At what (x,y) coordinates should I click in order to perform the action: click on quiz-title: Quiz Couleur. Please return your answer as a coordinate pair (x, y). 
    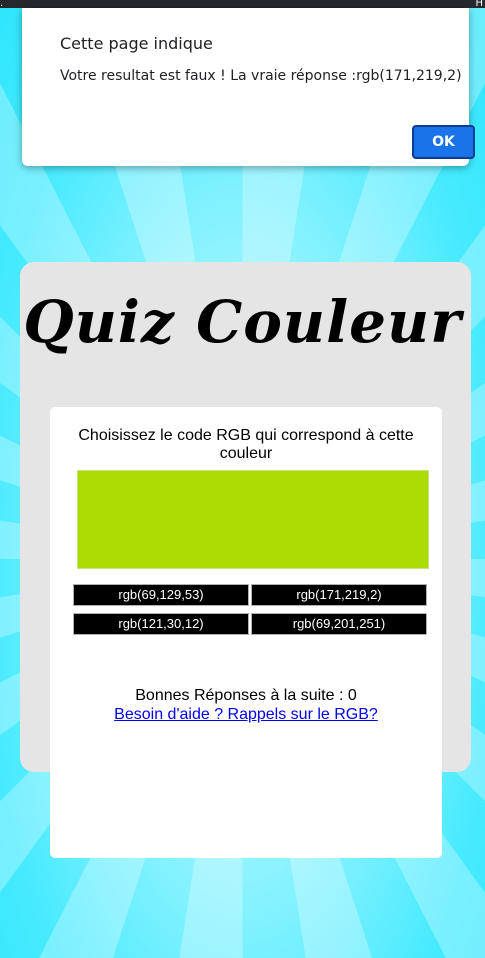
    Looking at the image, I should click on (242, 322).